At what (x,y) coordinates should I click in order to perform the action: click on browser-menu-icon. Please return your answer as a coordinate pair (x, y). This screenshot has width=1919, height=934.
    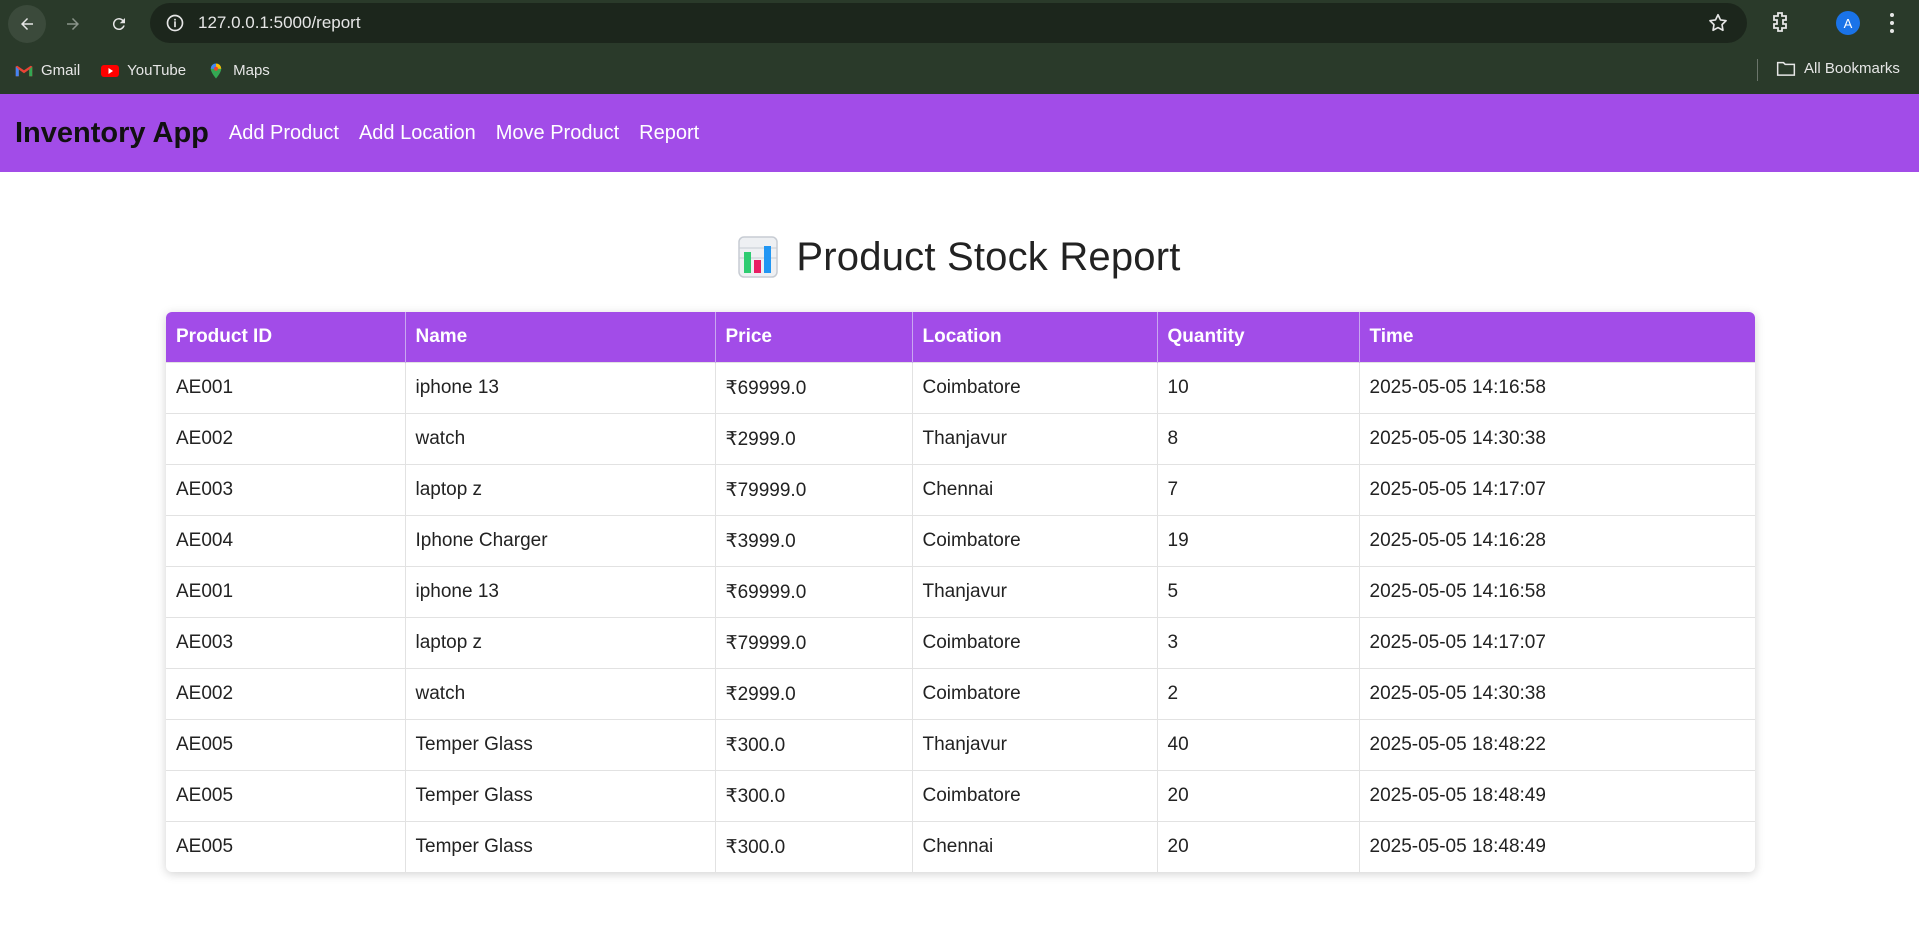
    Looking at the image, I should click on (1892, 23).